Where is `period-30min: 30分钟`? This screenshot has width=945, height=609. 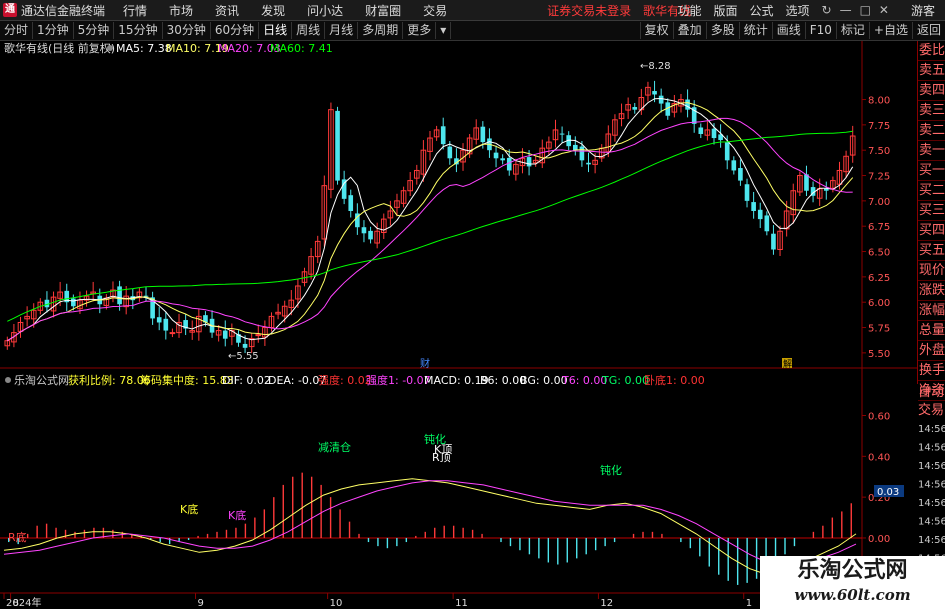
period-30min: 30分钟 is located at coordinates (187, 30).